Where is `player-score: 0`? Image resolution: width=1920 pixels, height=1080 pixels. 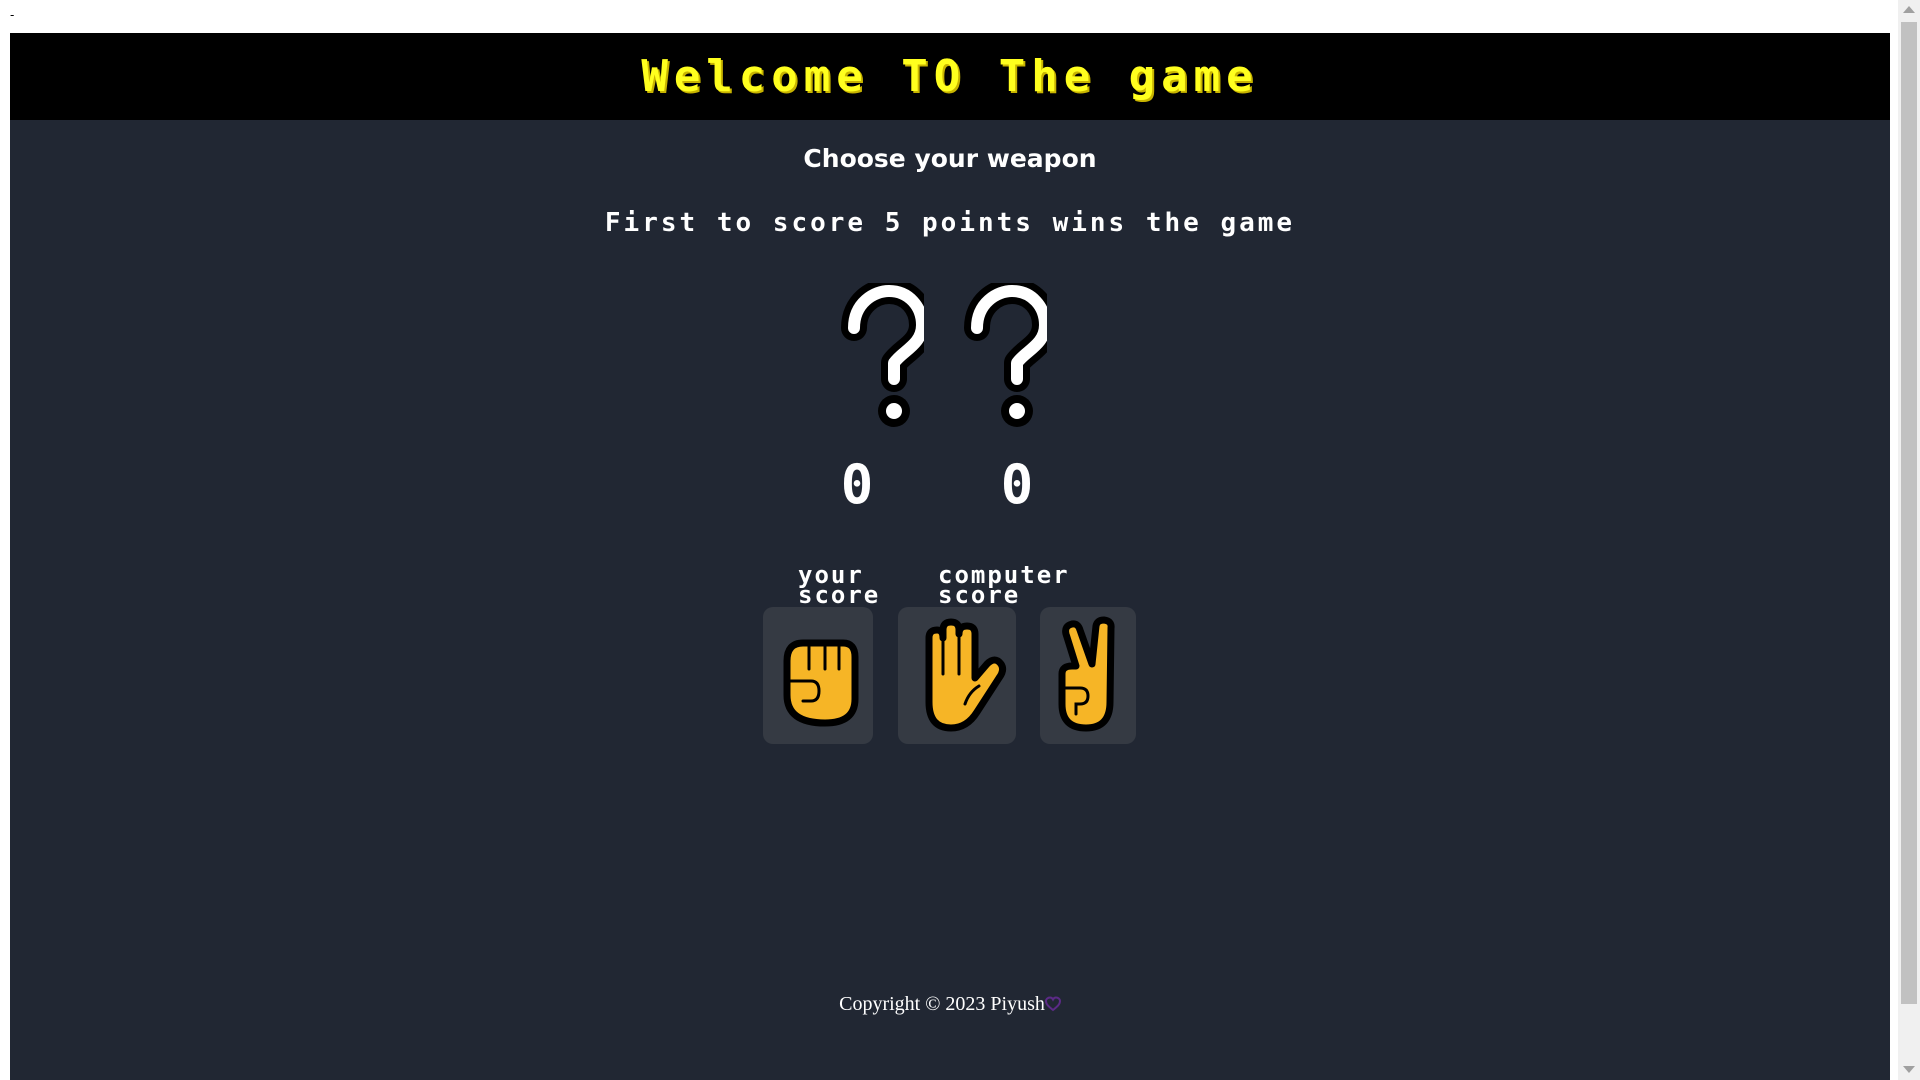 player-score: 0 is located at coordinates (857, 484).